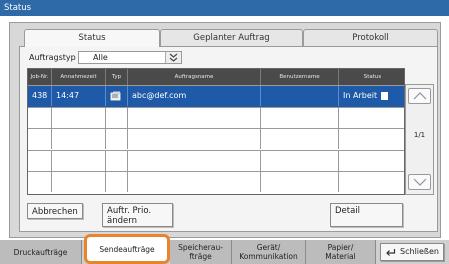  I want to click on page-indicator: 1/1, so click(419, 135).